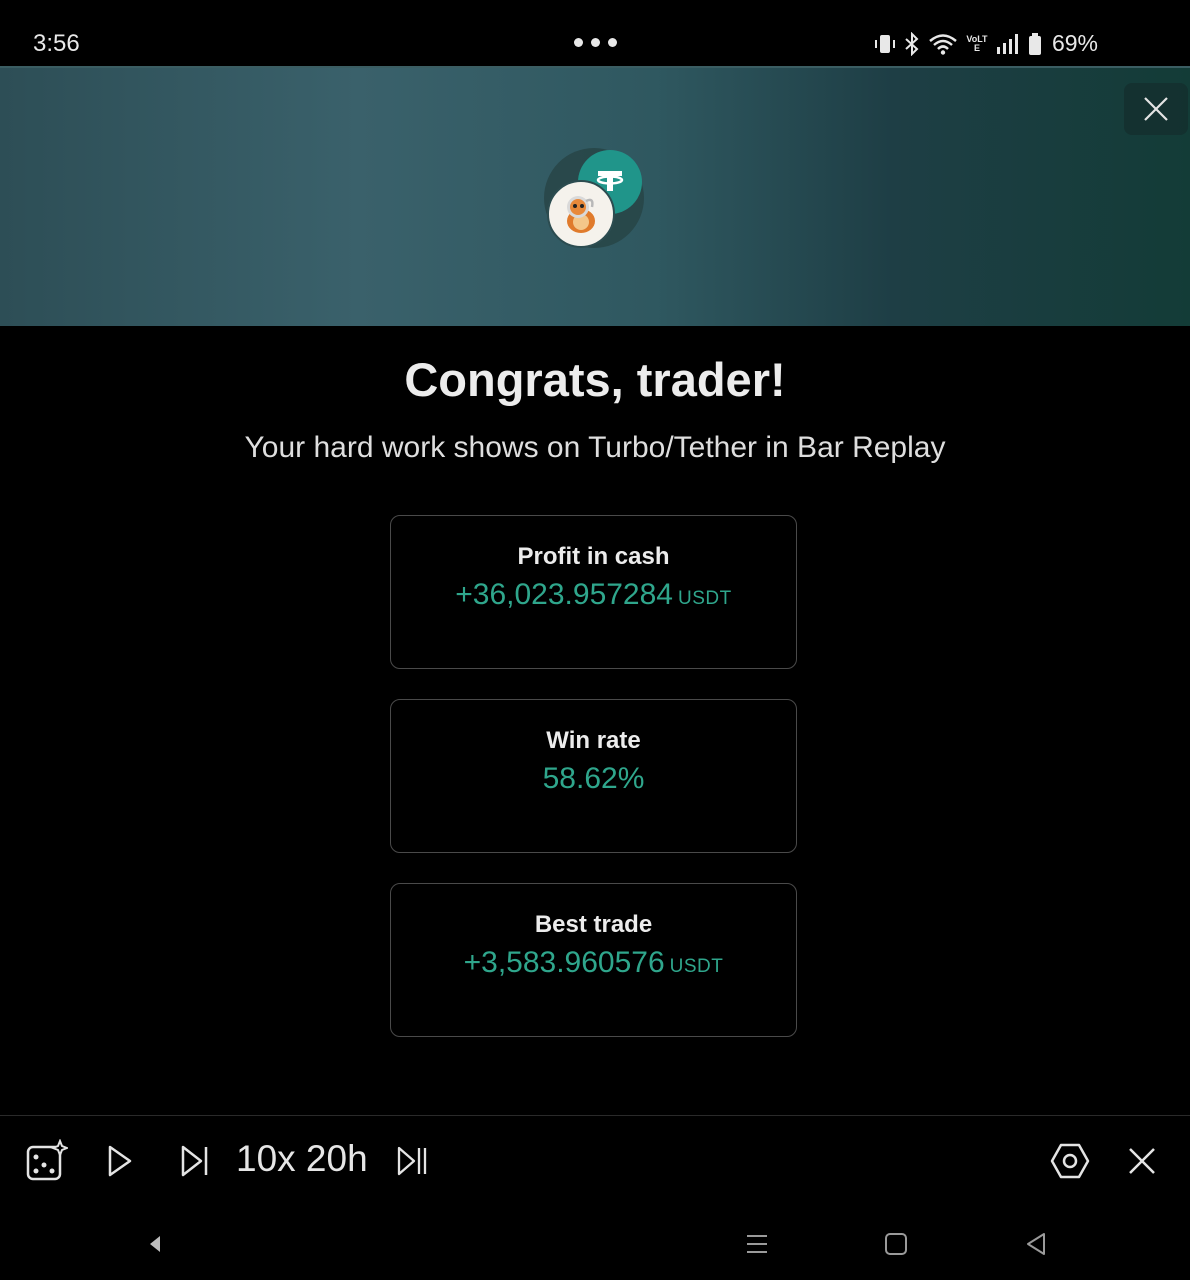 The height and width of the screenshot is (1280, 1190). I want to click on stat-card-best-trade: Best trade +3,583.960576 USDT, so click(593, 960).